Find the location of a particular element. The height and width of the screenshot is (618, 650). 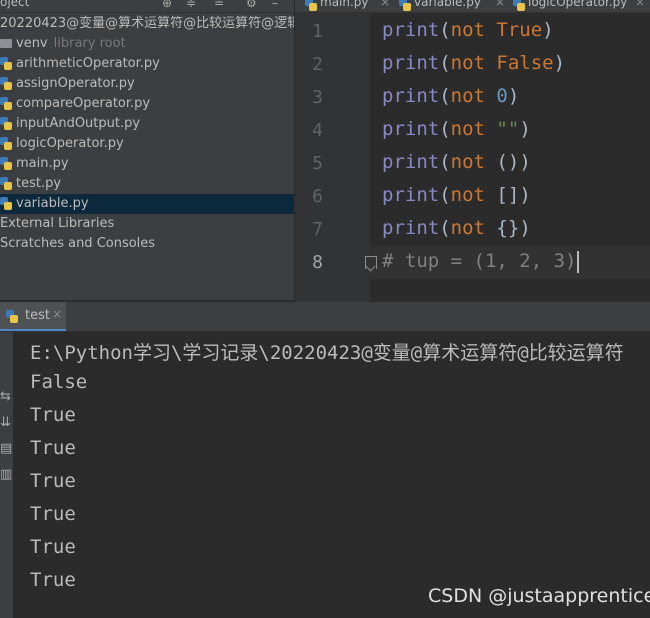

tree-root-folder-label: 20220423@变量@算术运算符@比较运算符@逻辑运算 is located at coordinates (147, 23).